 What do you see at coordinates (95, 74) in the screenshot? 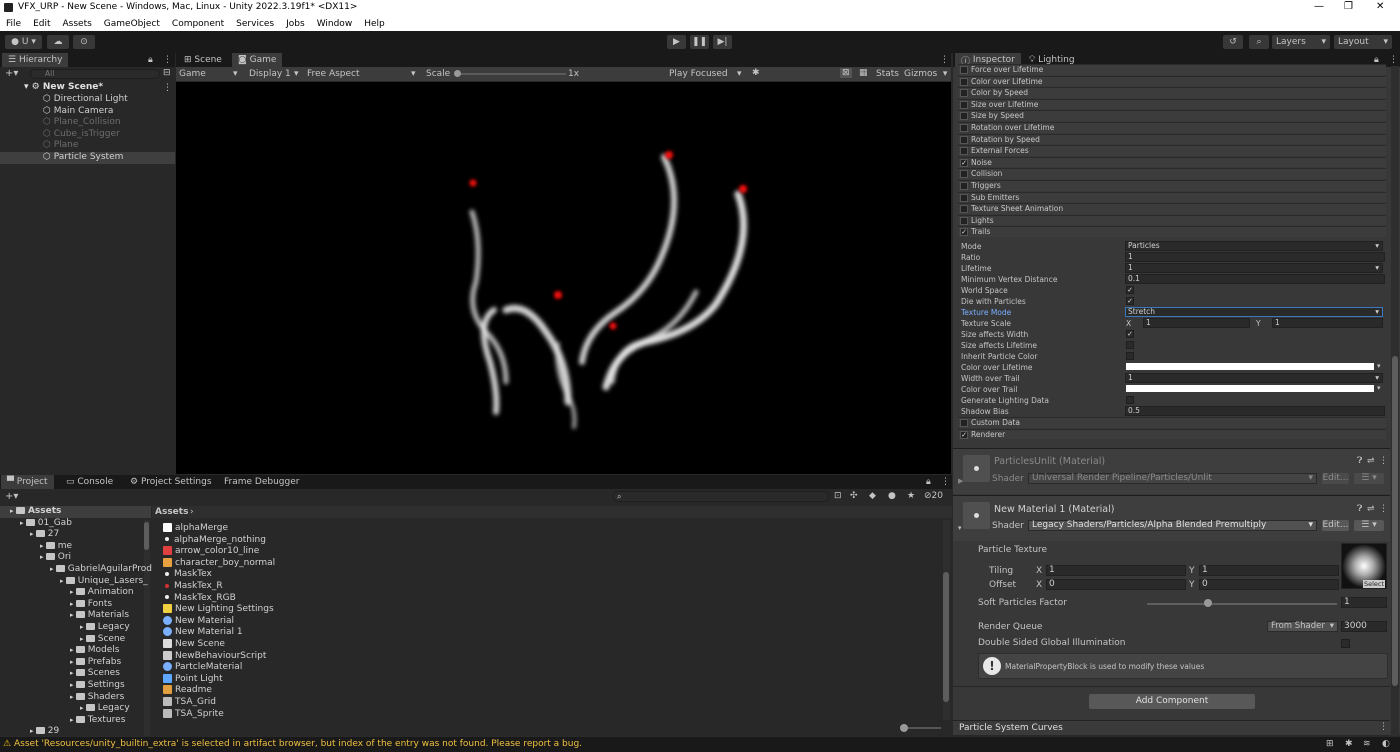
I see `hierarchy-search-input: All` at bounding box center [95, 74].